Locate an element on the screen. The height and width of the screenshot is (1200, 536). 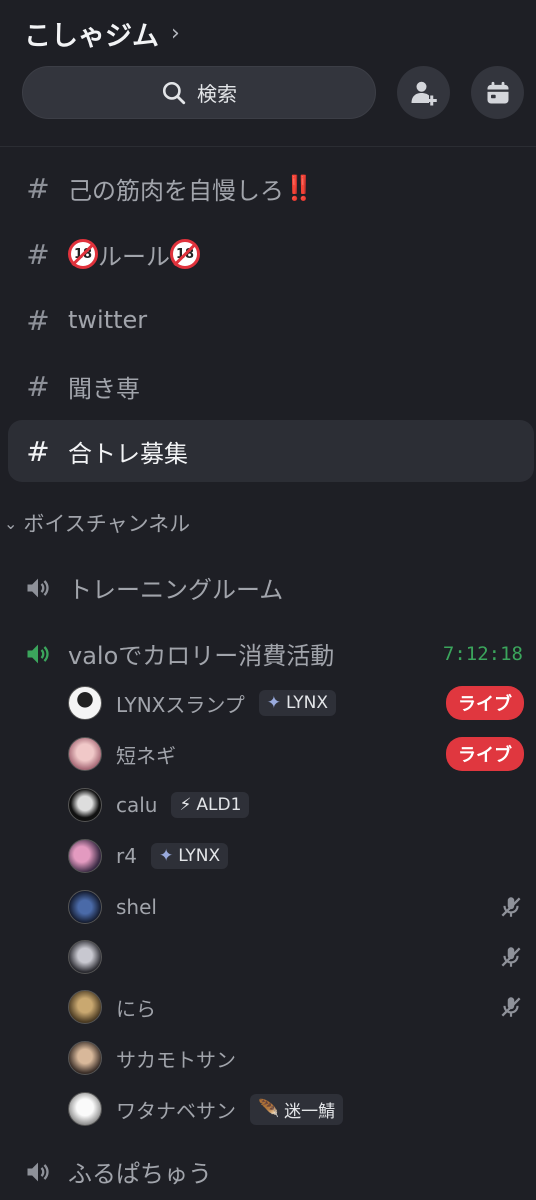
channel-name: ルール is located at coordinates (134, 256).